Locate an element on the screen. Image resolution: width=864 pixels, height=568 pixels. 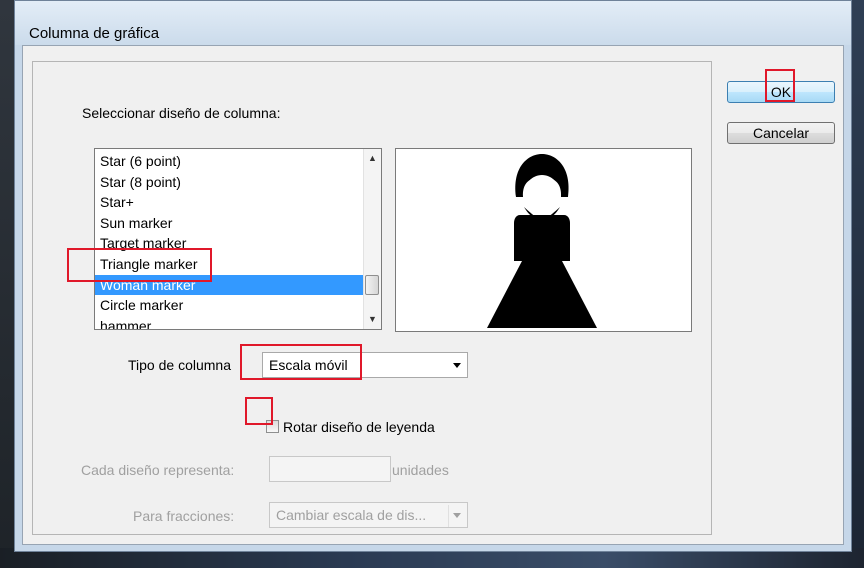
design-list-item: Sun marker is located at coordinates (229, 223).